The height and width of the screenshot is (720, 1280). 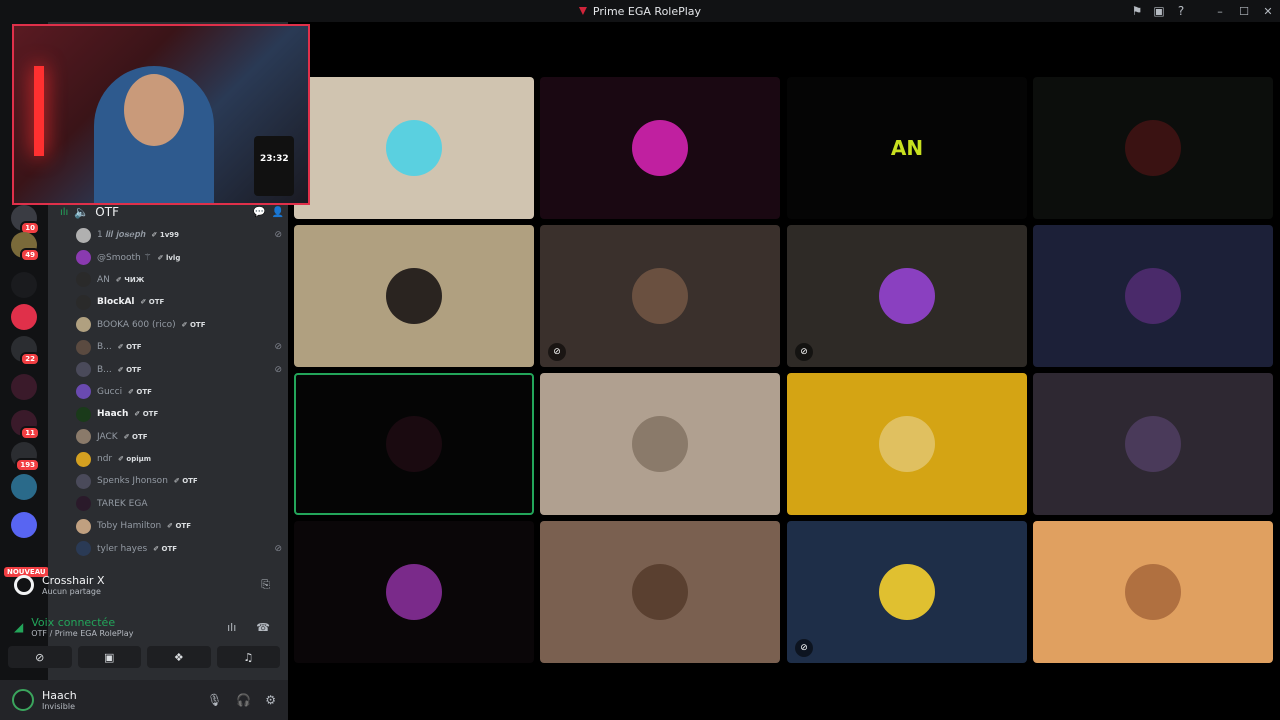 I want to click on phone-clock: 23:32, so click(x=274, y=159).